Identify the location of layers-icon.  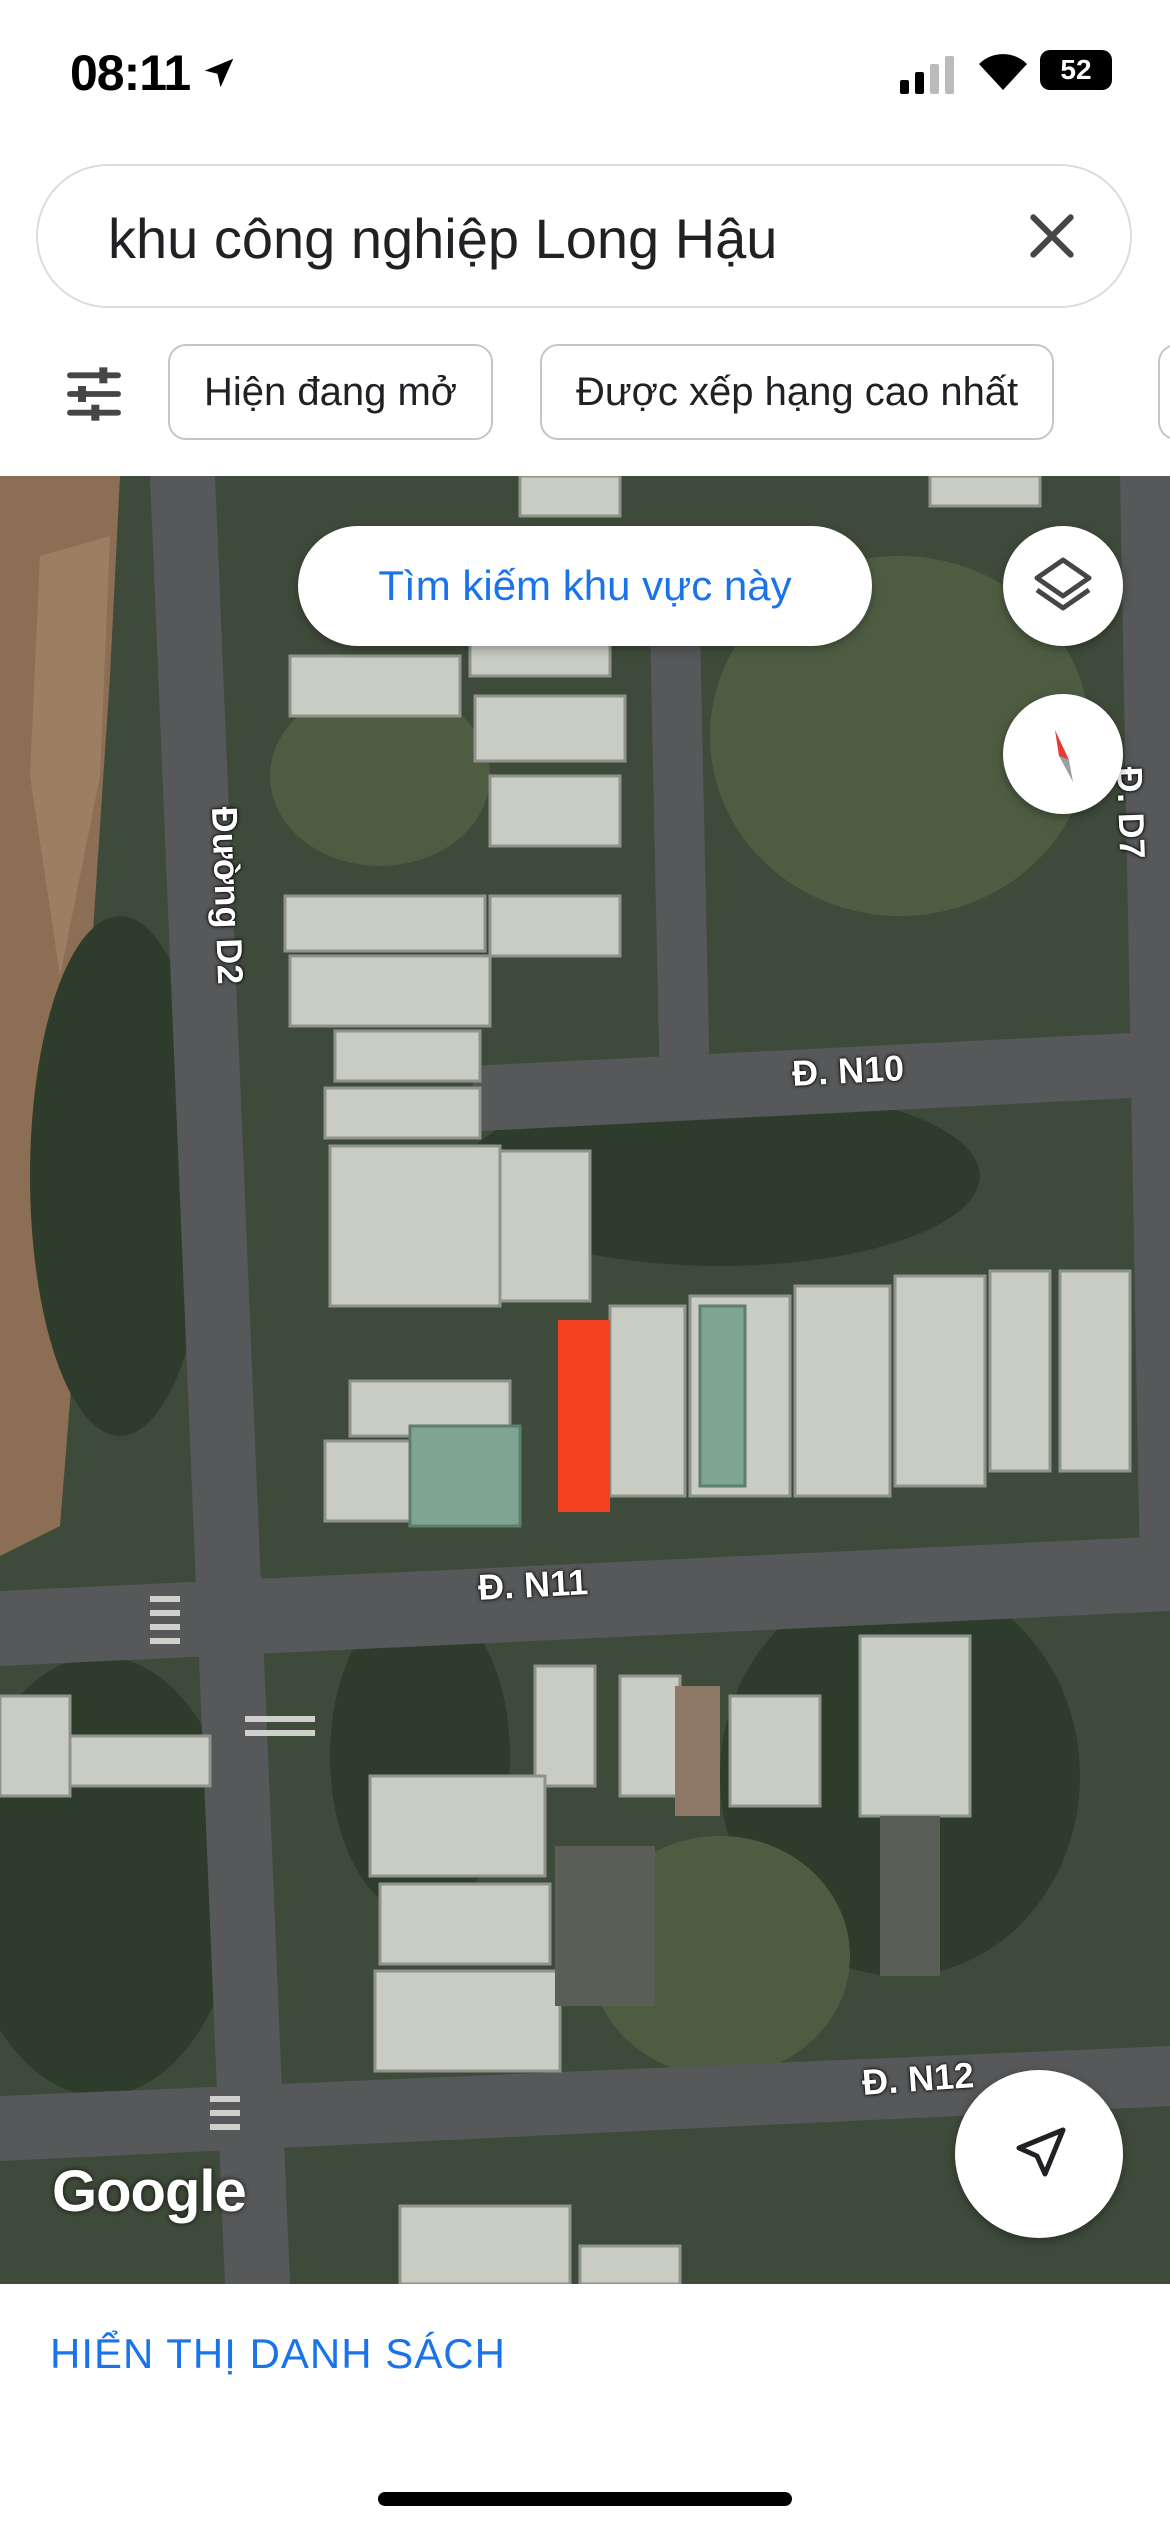
(1063, 584).